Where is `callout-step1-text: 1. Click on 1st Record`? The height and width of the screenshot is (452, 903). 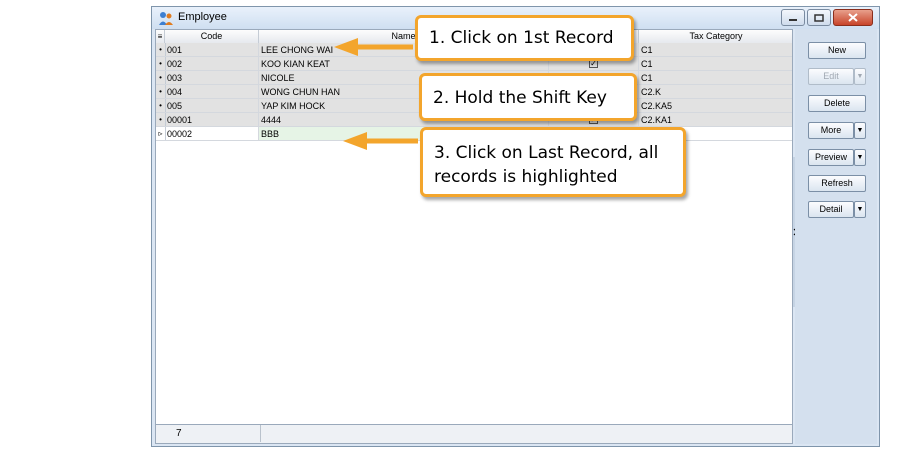
callout-step1-text: 1. Click on 1st Record is located at coordinates (521, 38).